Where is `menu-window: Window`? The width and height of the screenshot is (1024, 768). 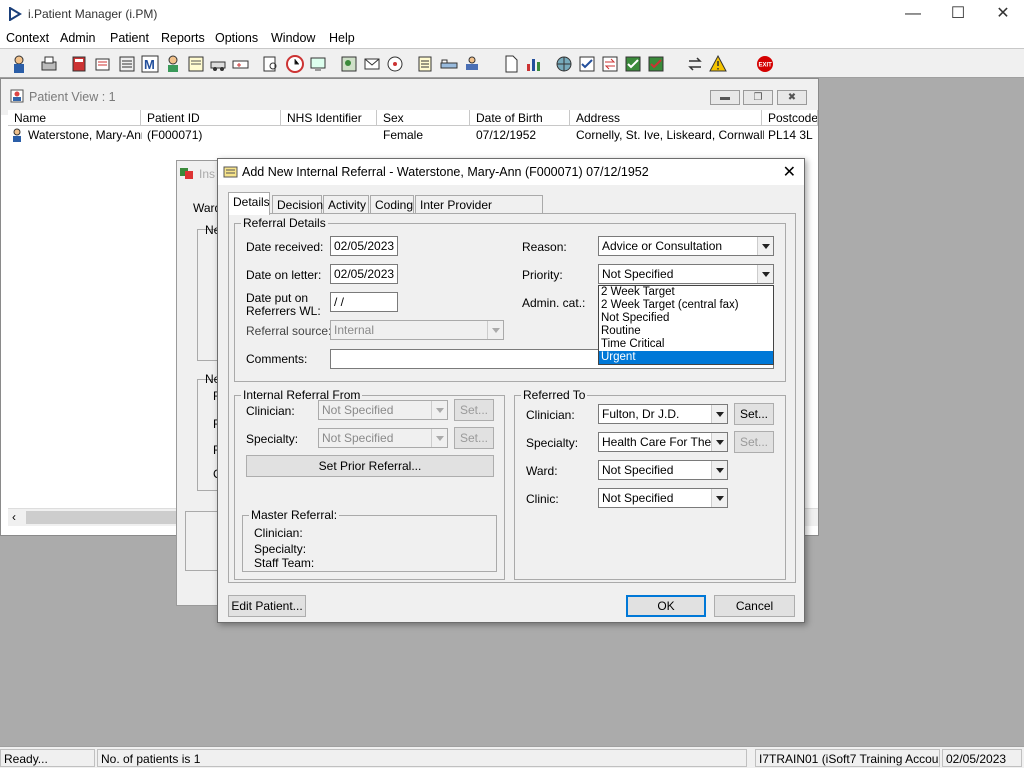
menu-window: Window is located at coordinates (293, 38).